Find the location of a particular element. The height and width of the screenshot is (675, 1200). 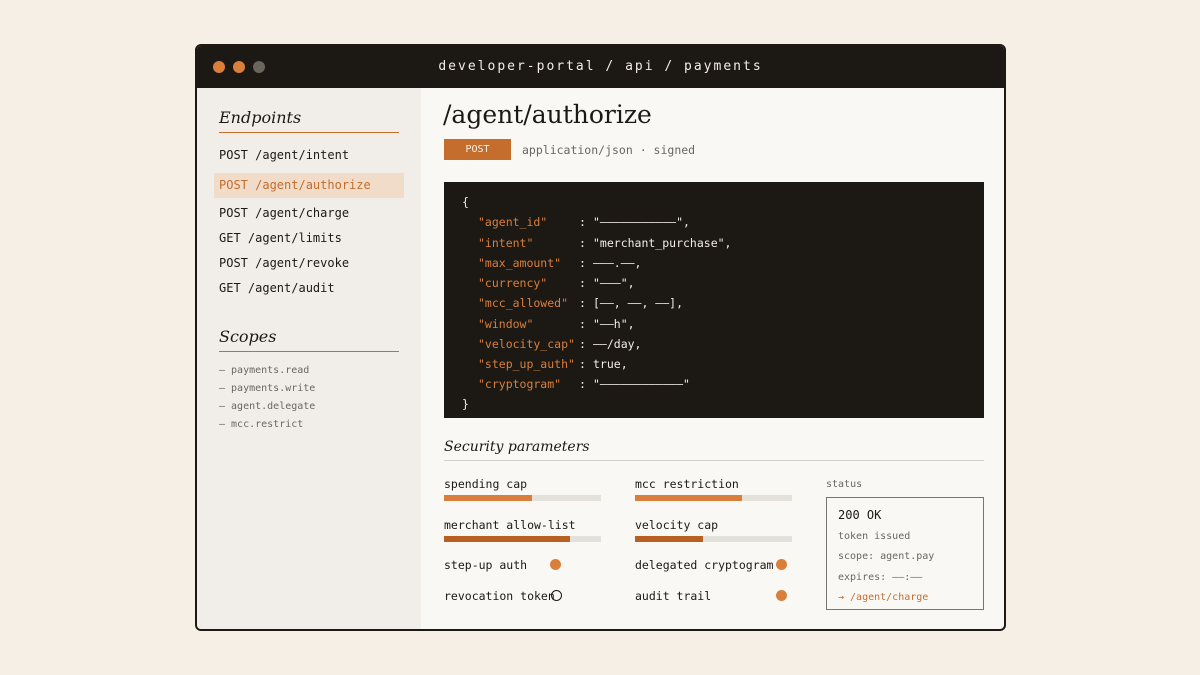

velocity-cap-bar-fill is located at coordinates (669, 539).